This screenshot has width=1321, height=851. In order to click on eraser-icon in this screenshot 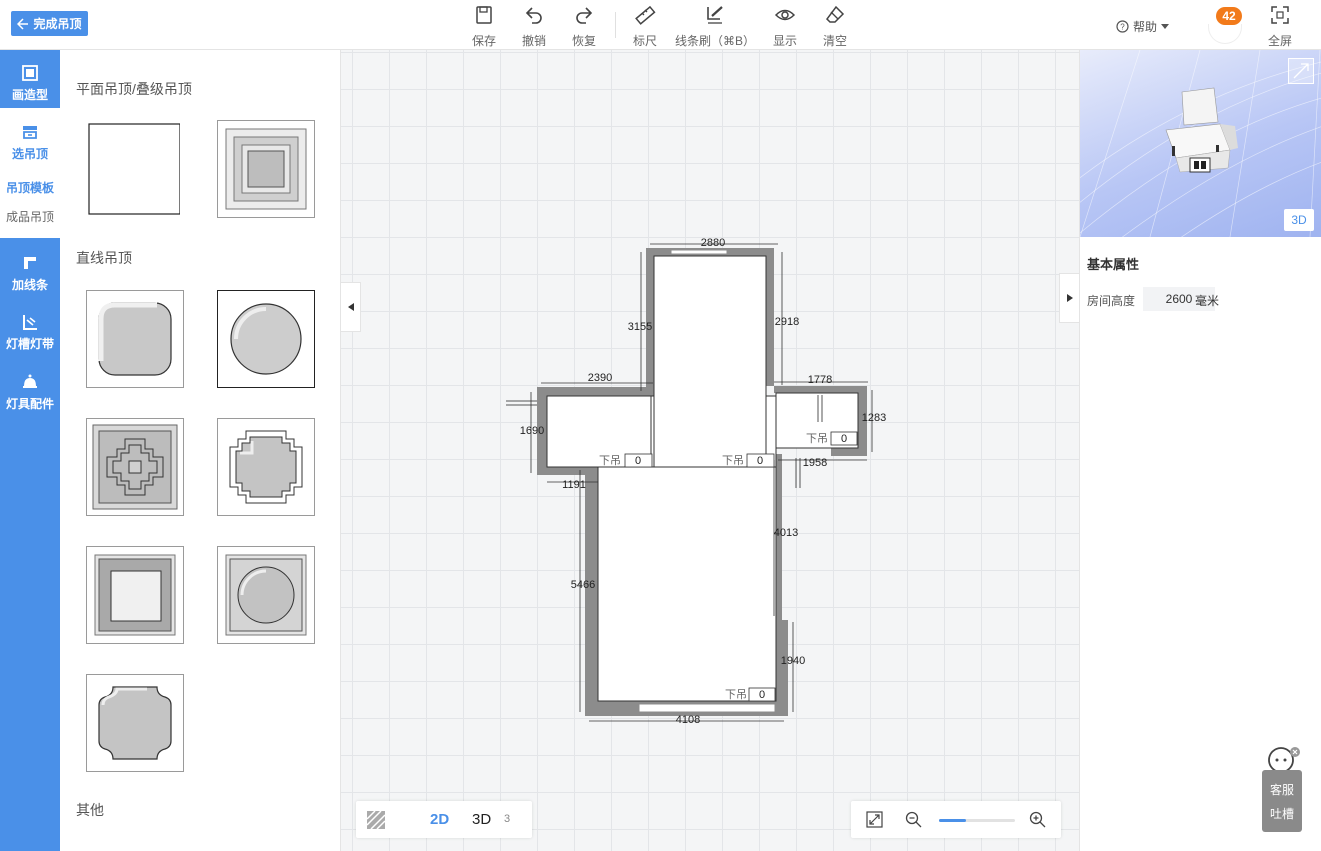, I will do `click(835, 14)`.